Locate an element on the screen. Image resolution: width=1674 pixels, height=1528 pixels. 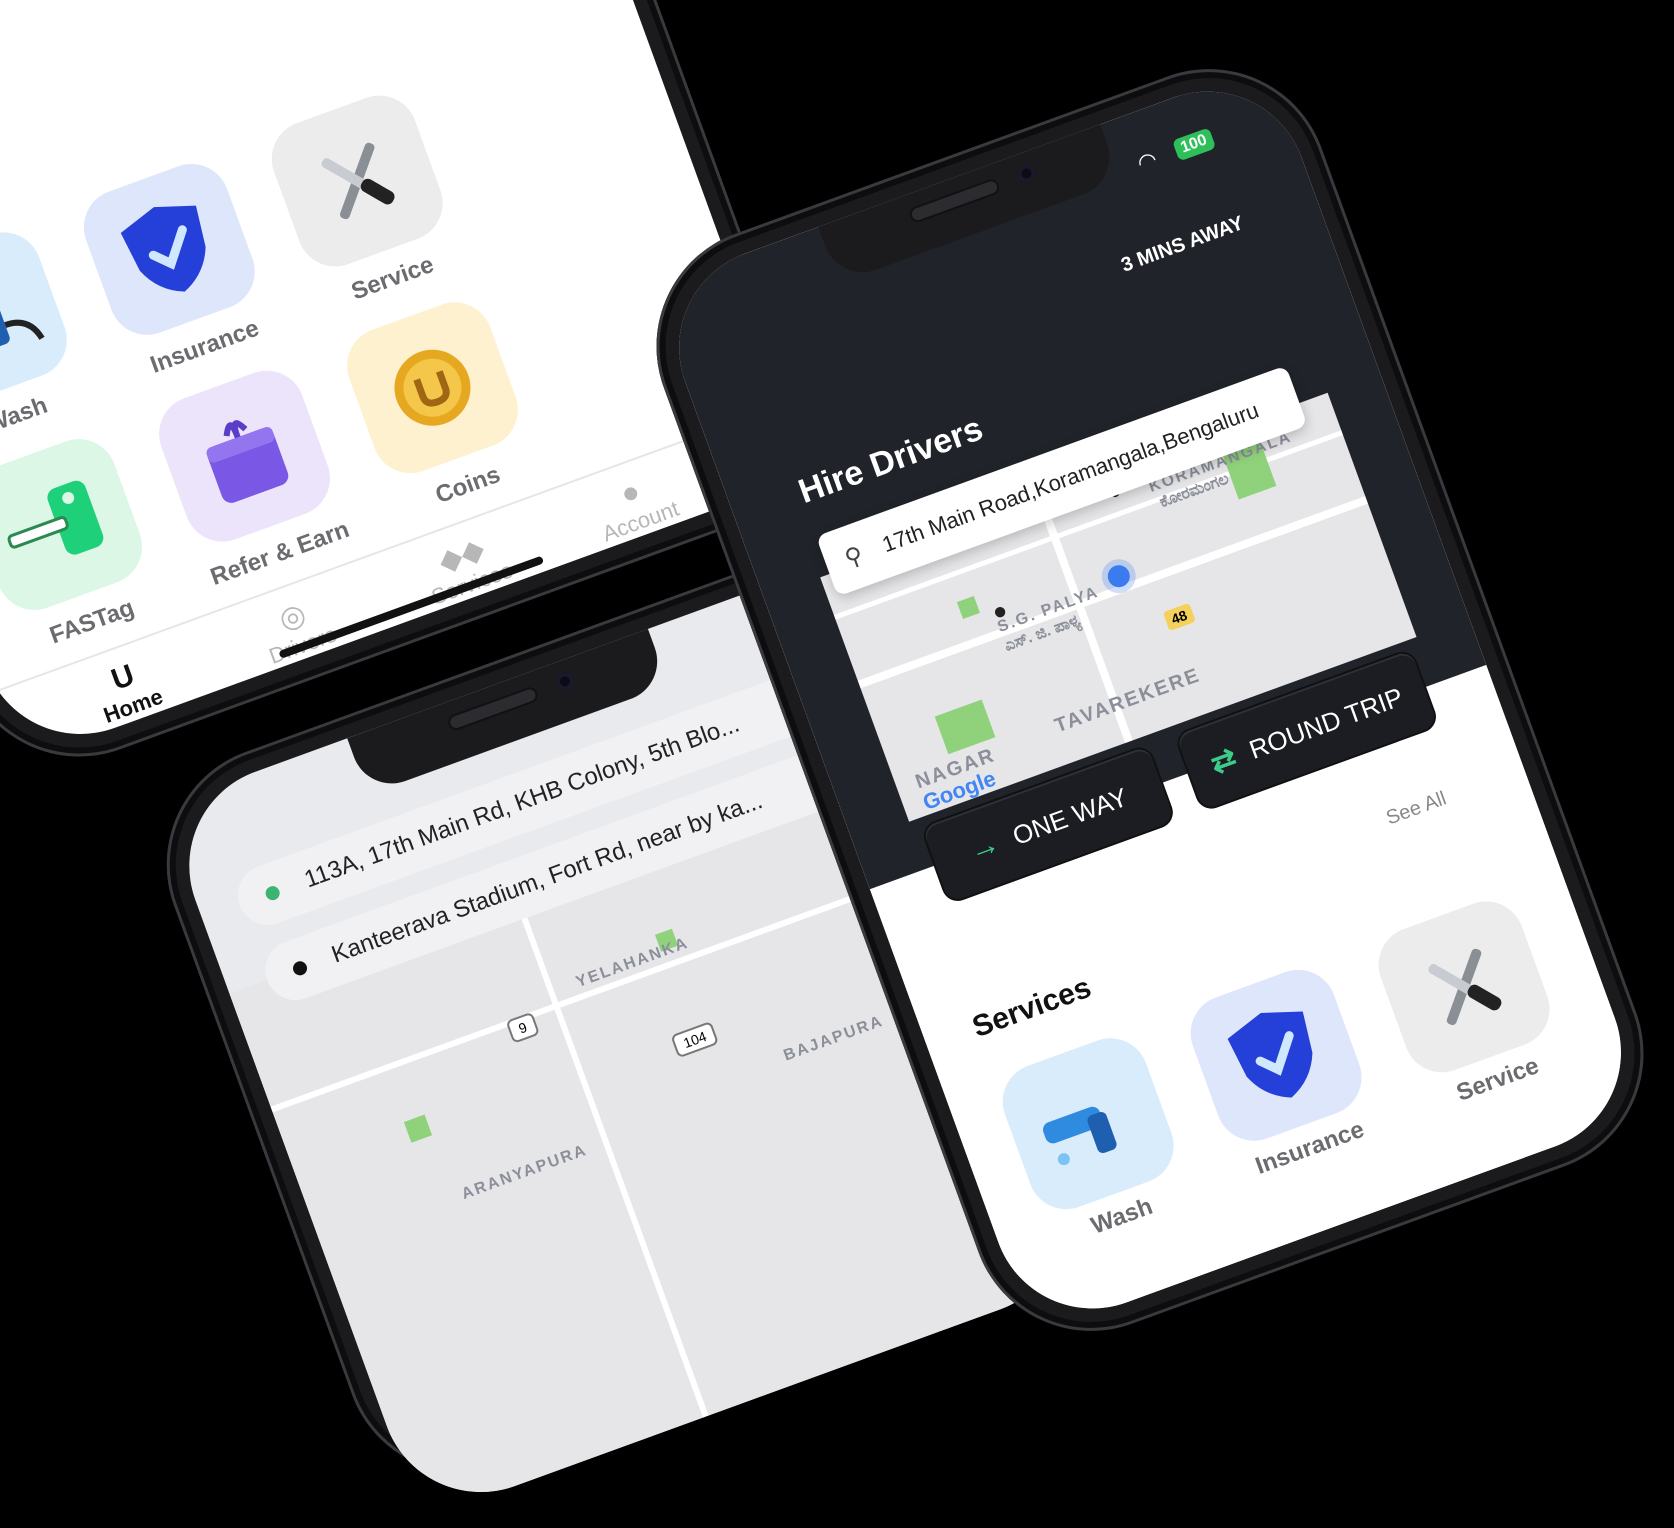
tile-service is located at coordinates (357, 181).